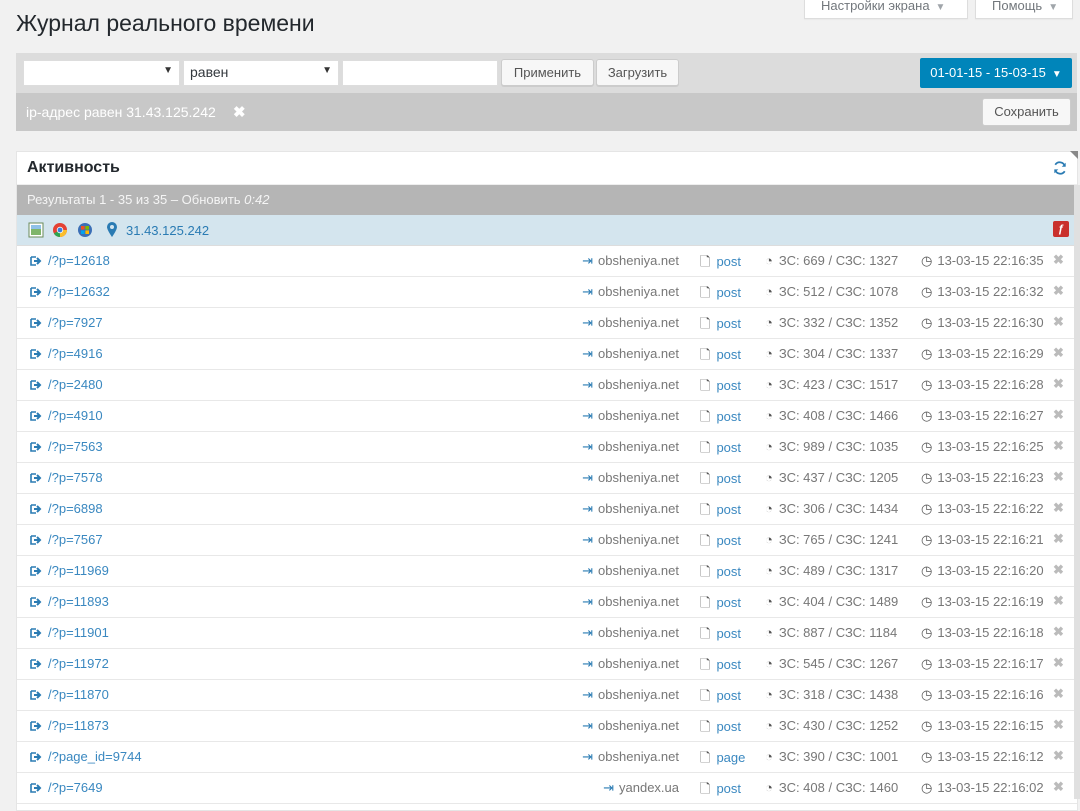  Describe the element at coordinates (78, 570) in the screenshot. I see `visit-url-link: /?p=11969` at that location.